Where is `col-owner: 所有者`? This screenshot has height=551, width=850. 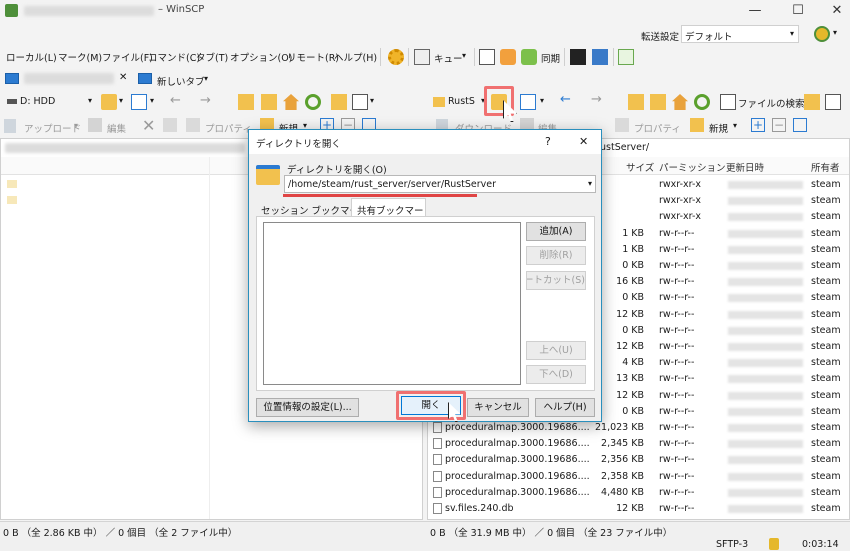 col-owner: 所有者 is located at coordinates (825, 167).